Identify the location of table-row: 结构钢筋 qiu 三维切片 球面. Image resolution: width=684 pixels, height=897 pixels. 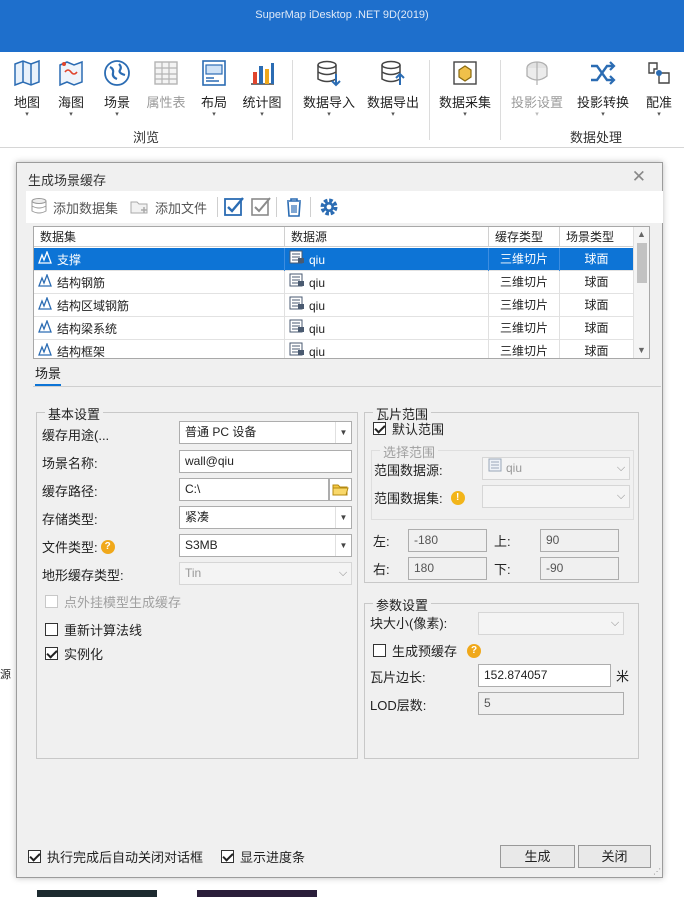
(334, 282).